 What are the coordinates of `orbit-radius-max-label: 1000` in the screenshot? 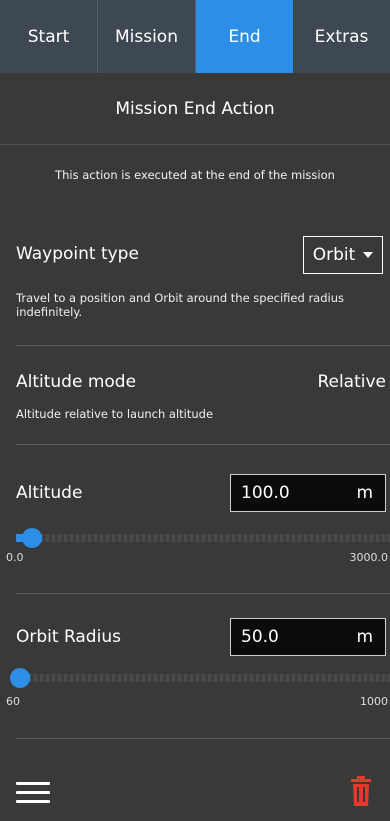 It's located at (374, 701).